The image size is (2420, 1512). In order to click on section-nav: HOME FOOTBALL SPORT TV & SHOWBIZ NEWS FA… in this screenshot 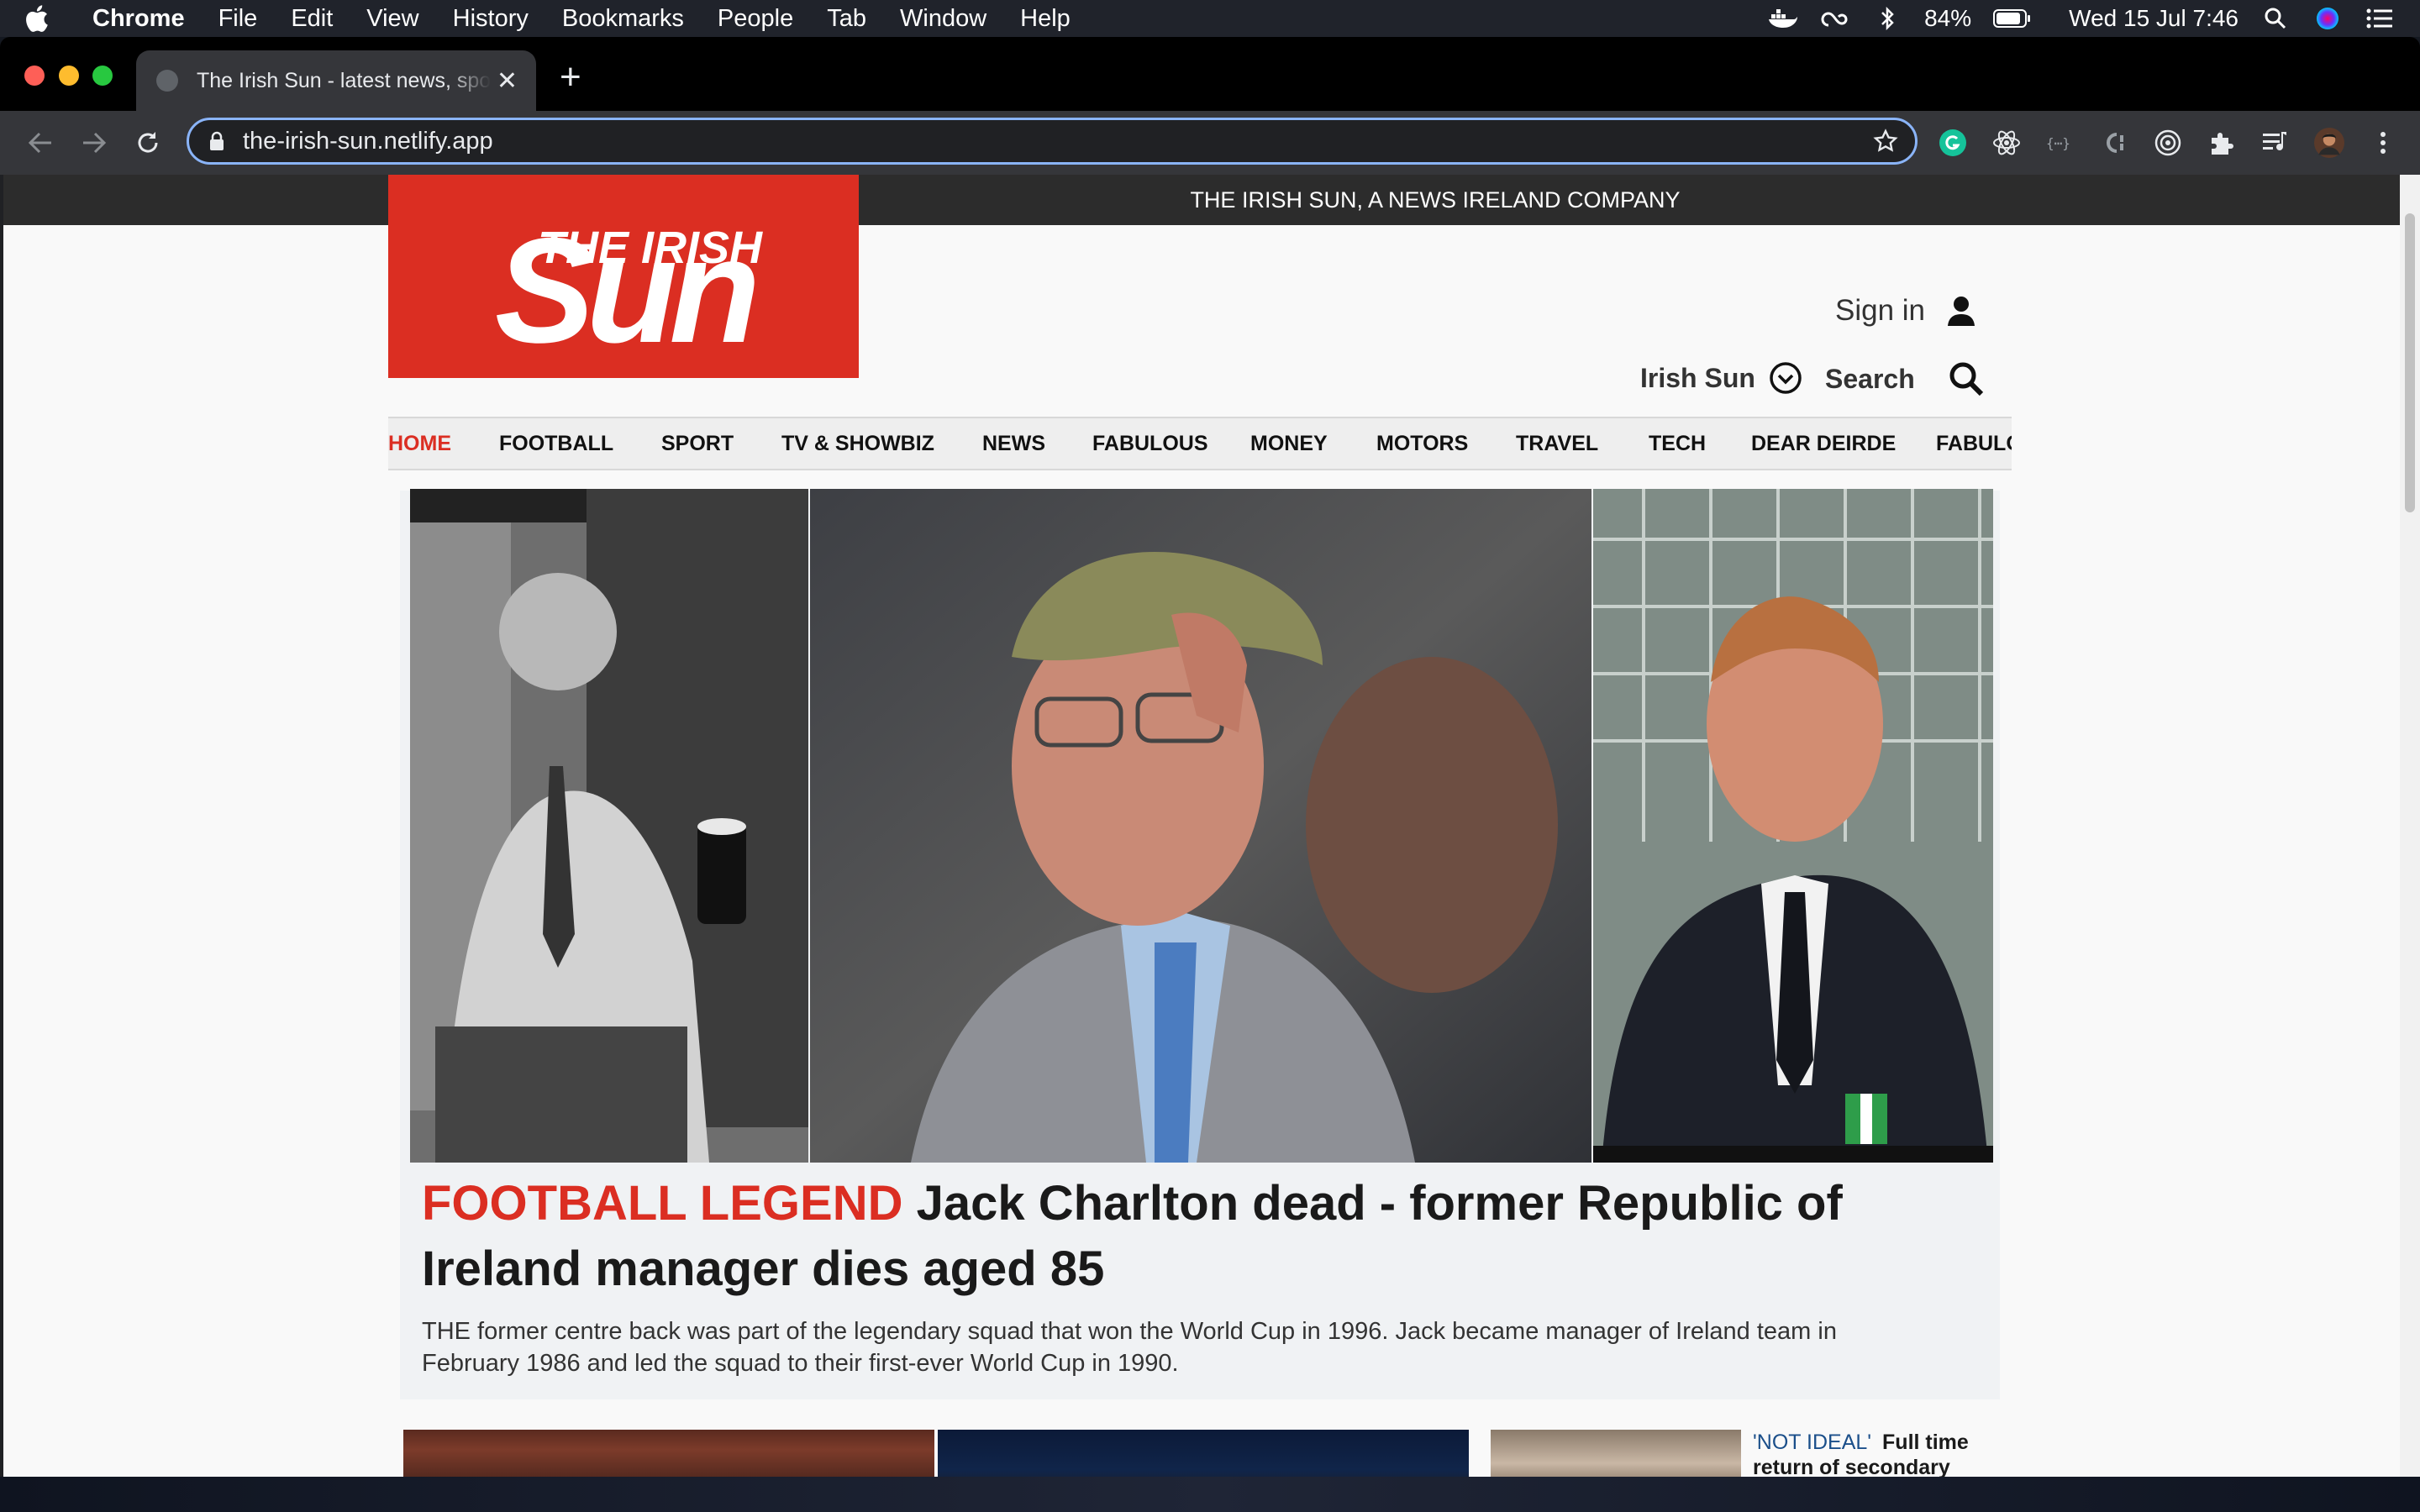, I will do `click(1200, 443)`.